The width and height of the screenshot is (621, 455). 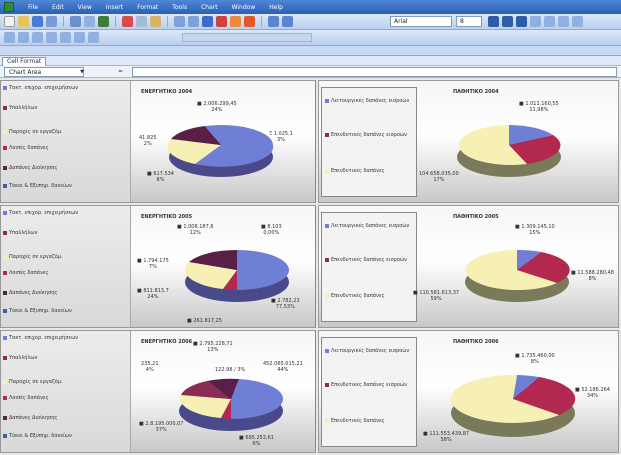 What do you see at coordinates (167, 92) in the screenshot?
I see `chart-title: ΕΝΕΡΓΗΤΙΚΟ 2004` at bounding box center [167, 92].